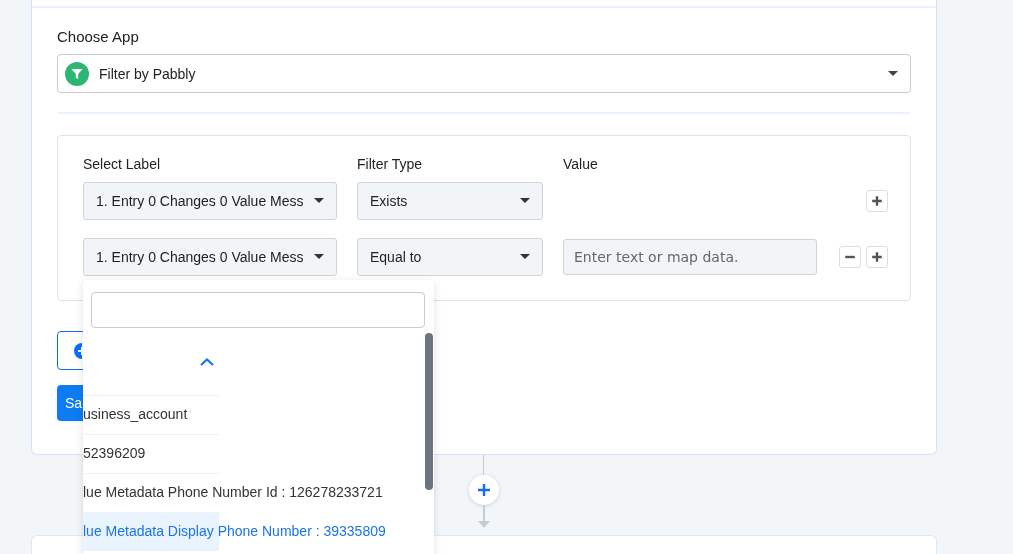 Image resolution: width=1013 pixels, height=554 pixels. Describe the element at coordinates (207, 362) in the screenshot. I see `chevron-up-icon` at that location.